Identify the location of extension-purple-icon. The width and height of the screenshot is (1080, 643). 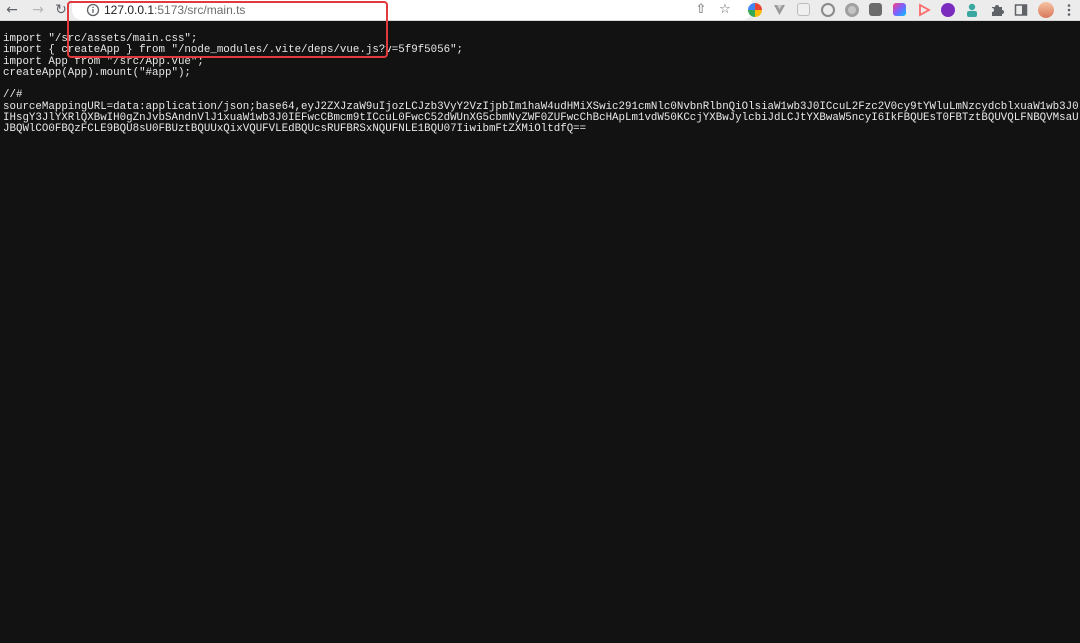
(948, 10).